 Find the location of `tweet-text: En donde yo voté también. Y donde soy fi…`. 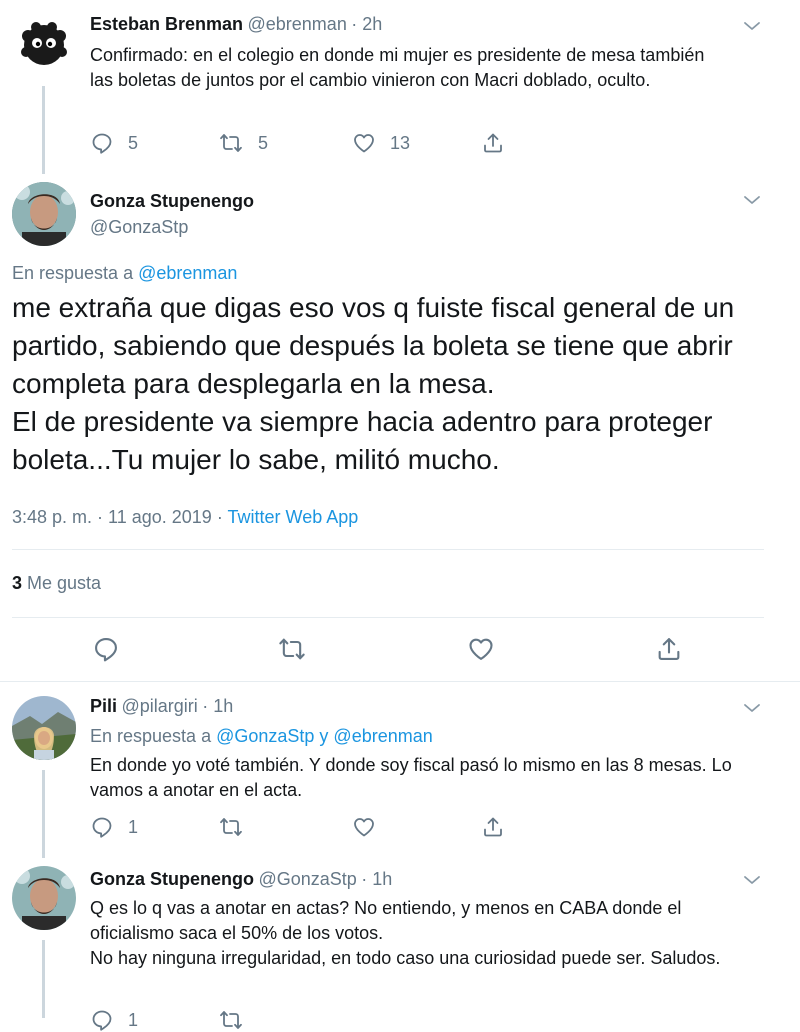

tweet-text: En donde yo voté también. Y donde soy fi… is located at coordinates (411, 777).